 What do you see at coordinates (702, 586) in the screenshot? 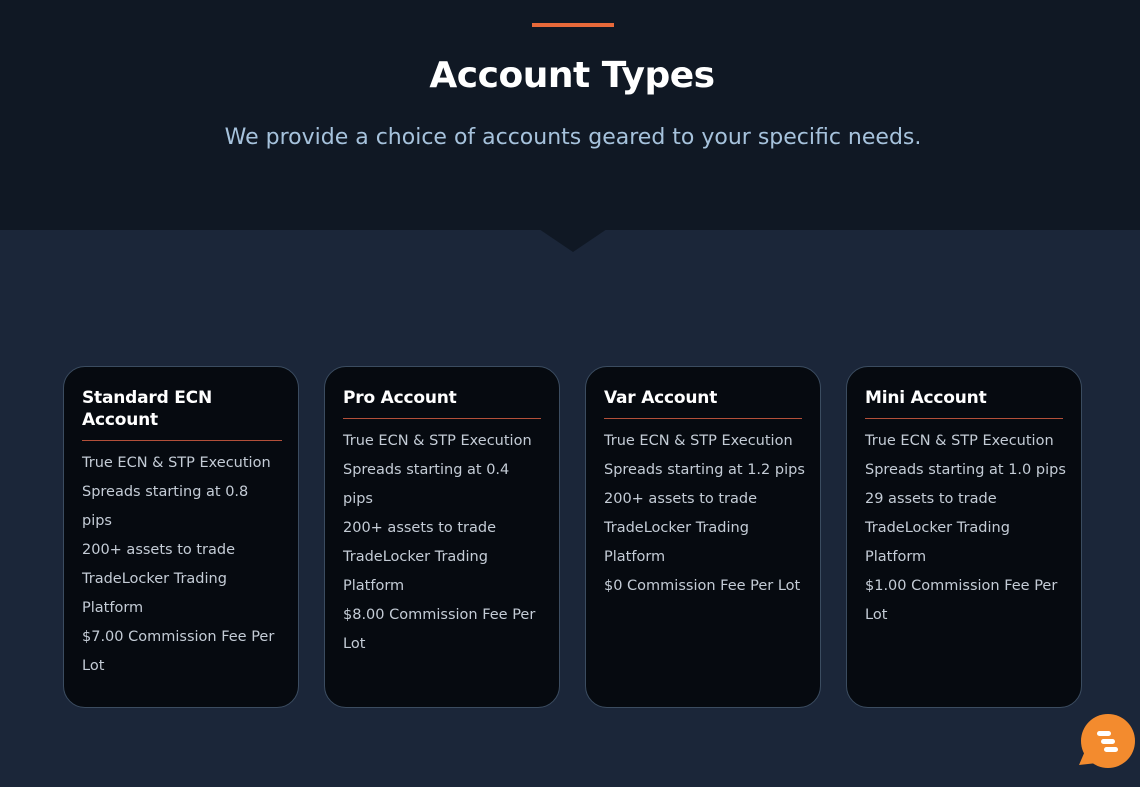
I see `feature-item: $0 Commission Fee Per Lot` at bounding box center [702, 586].